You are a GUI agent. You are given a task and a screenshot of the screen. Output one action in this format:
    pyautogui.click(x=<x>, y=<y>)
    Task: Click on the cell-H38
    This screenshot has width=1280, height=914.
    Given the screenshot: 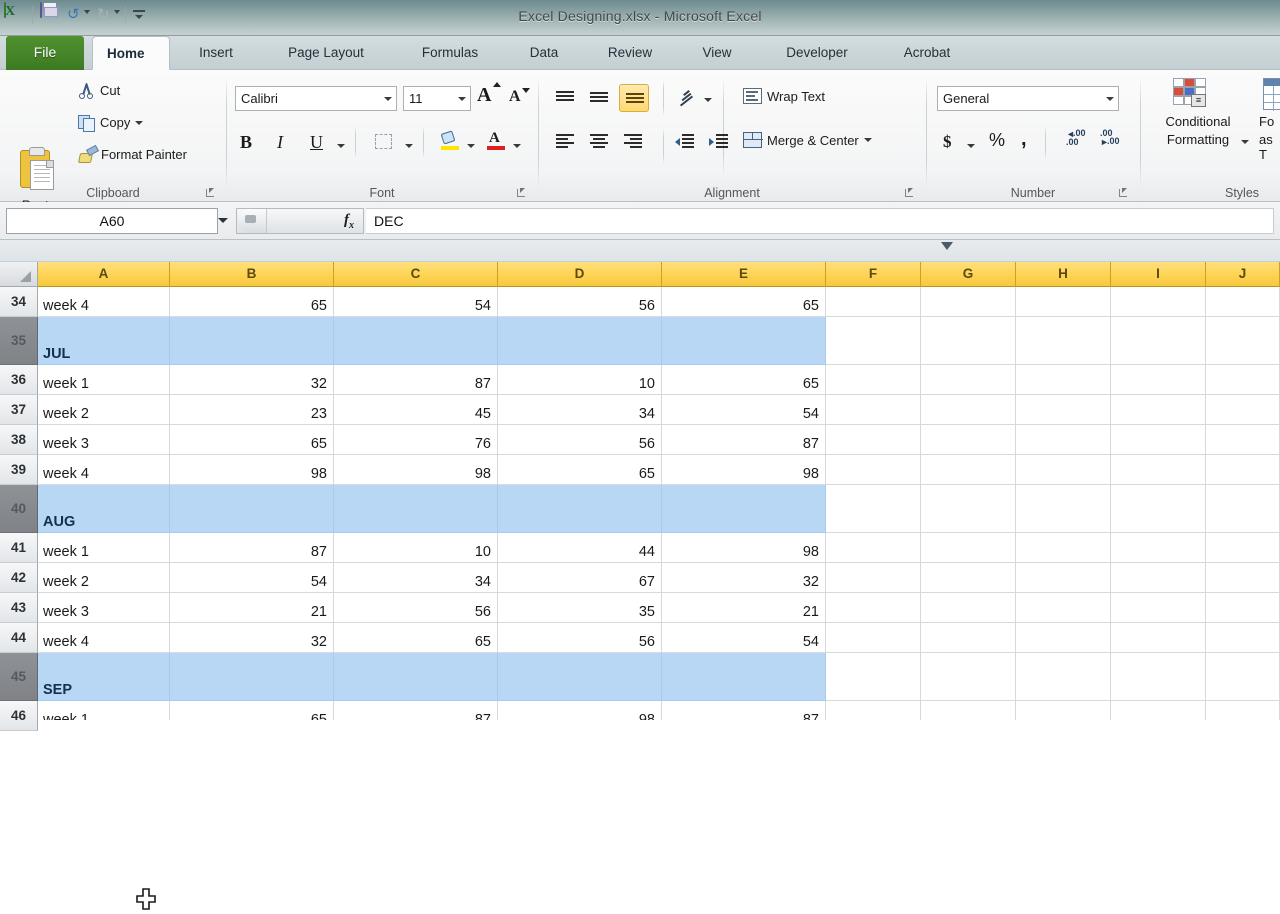 What is the action you would take?
    pyautogui.click(x=1063, y=440)
    